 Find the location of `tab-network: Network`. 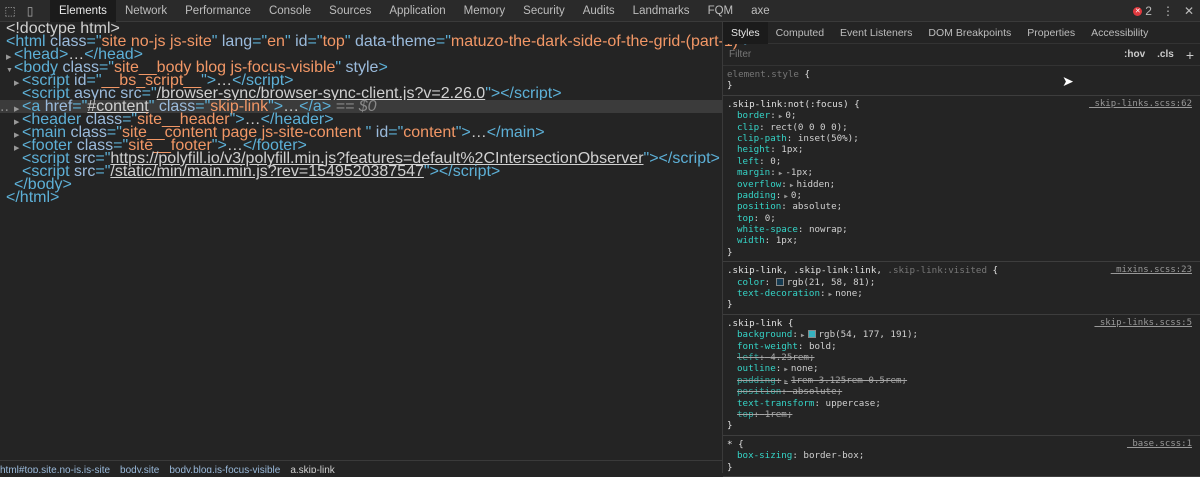

tab-network: Network is located at coordinates (146, 11).